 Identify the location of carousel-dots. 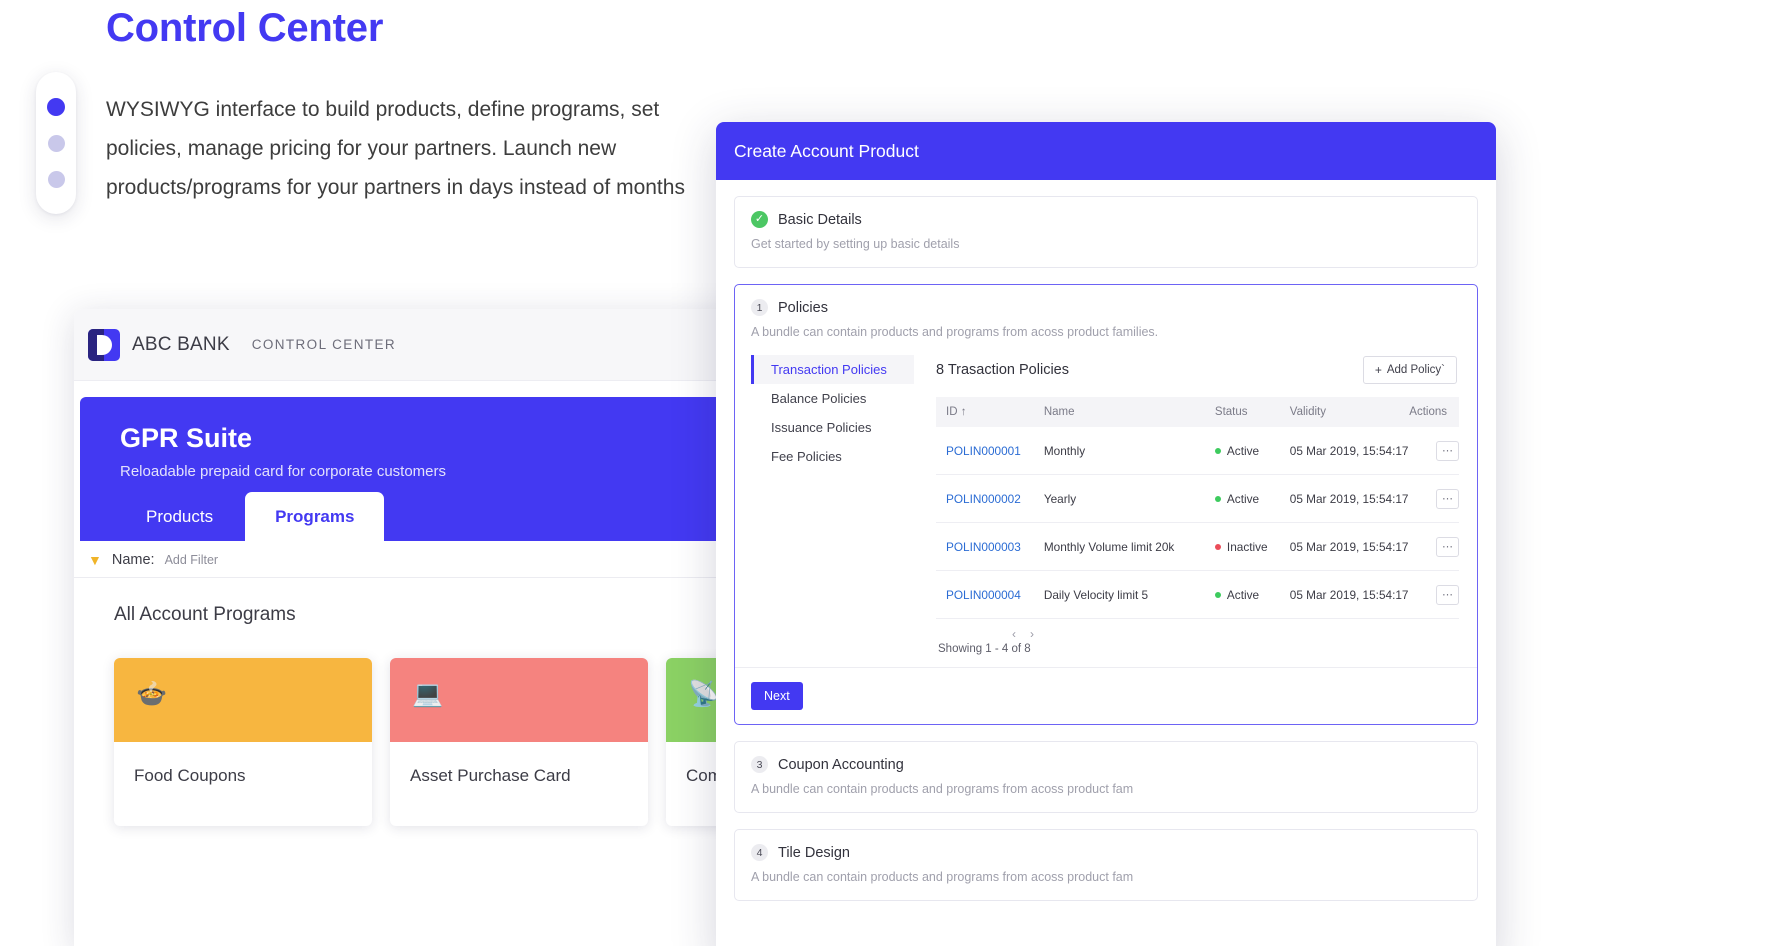
(56, 143).